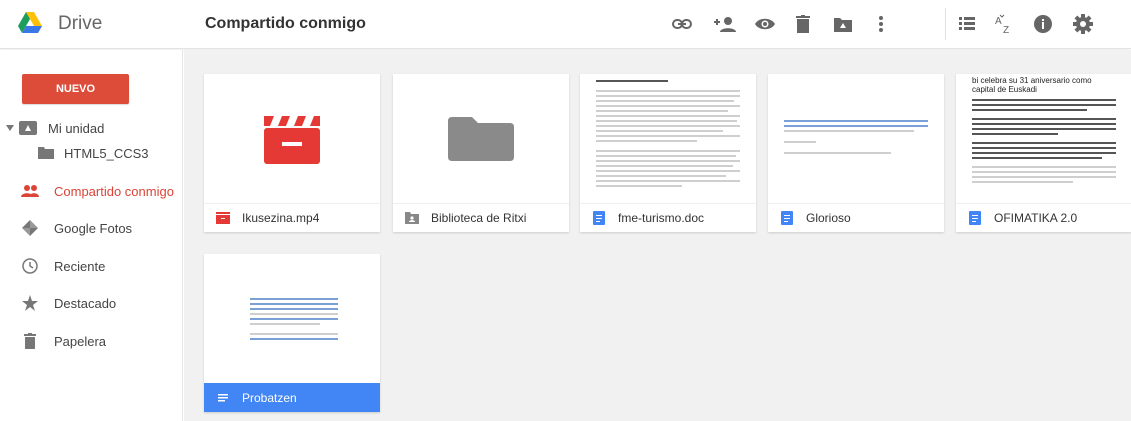 The width and height of the screenshot is (1131, 421). I want to click on file-caption: Ikusezina.mp4, so click(292, 217).